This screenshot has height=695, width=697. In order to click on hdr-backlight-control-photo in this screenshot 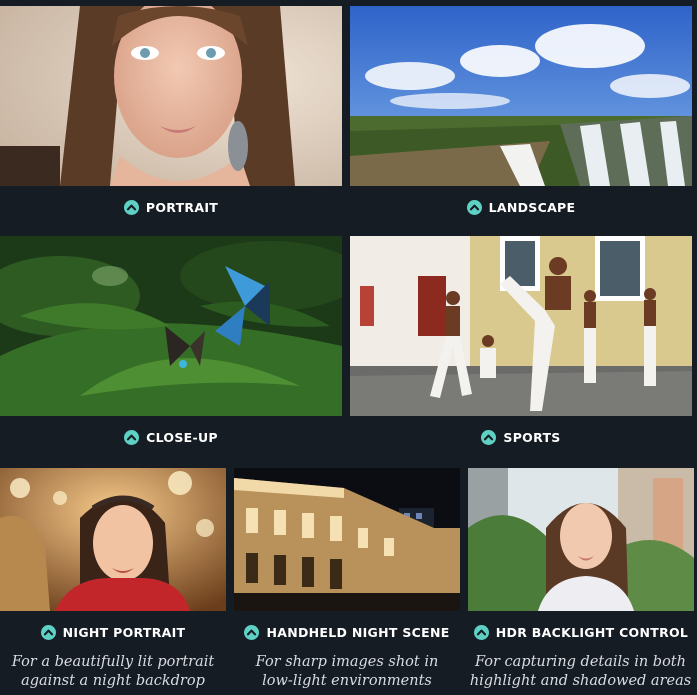, I will do `click(581, 539)`.